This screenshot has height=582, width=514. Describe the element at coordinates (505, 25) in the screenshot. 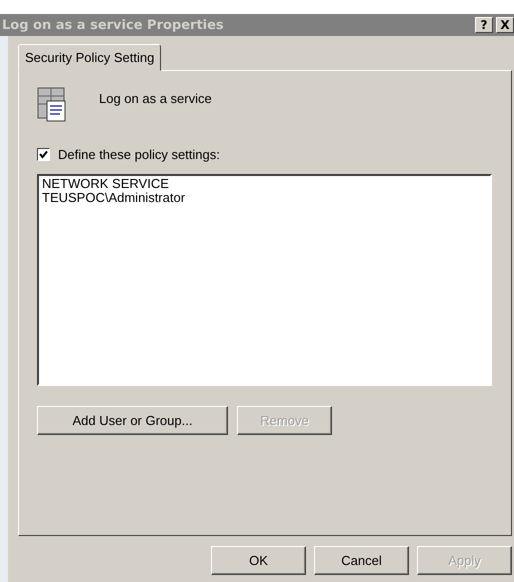

I see `close-button: X` at that location.